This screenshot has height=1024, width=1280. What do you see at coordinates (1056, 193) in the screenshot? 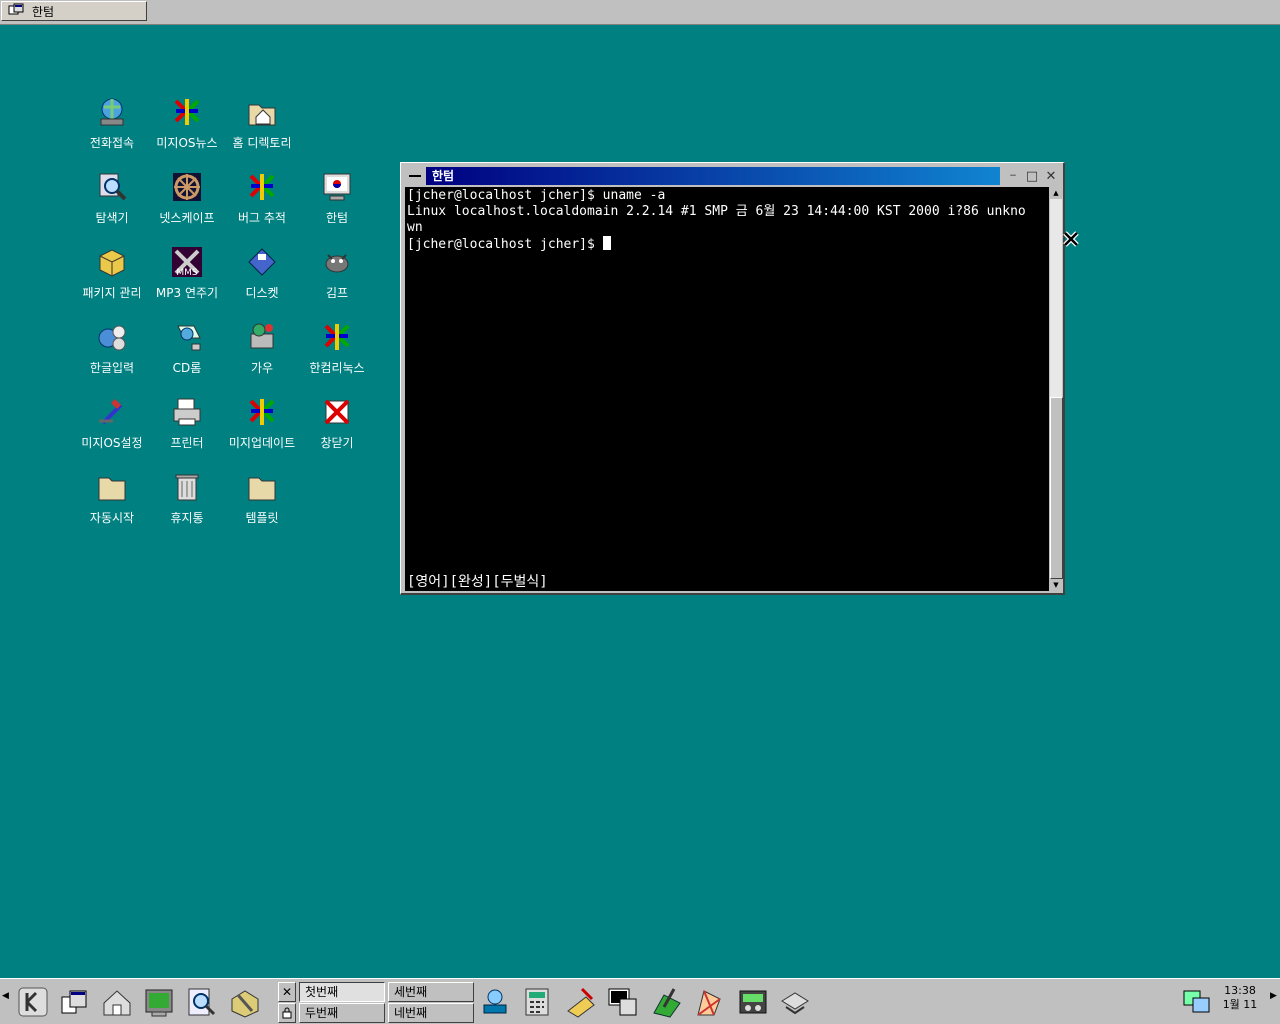
I see `scroll-up-arrow-icon: ▲` at bounding box center [1056, 193].